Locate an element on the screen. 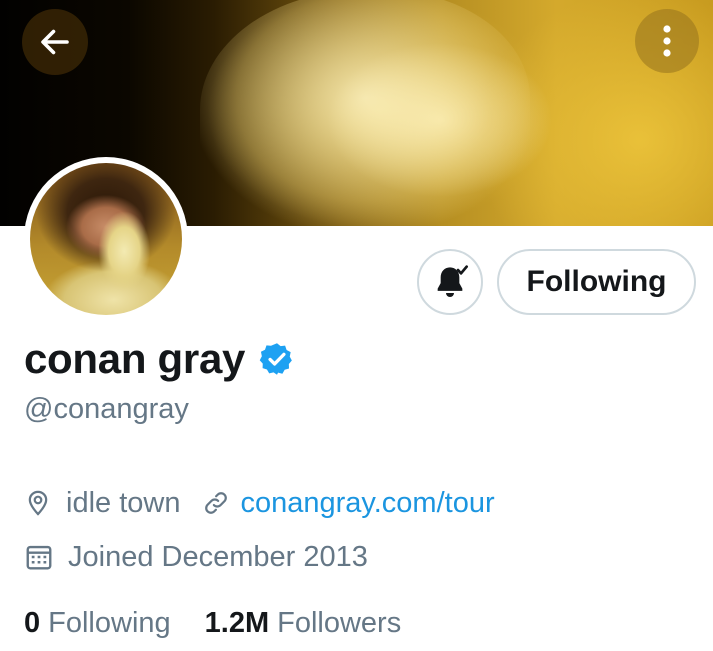  following-count: 0 is located at coordinates (32, 622).